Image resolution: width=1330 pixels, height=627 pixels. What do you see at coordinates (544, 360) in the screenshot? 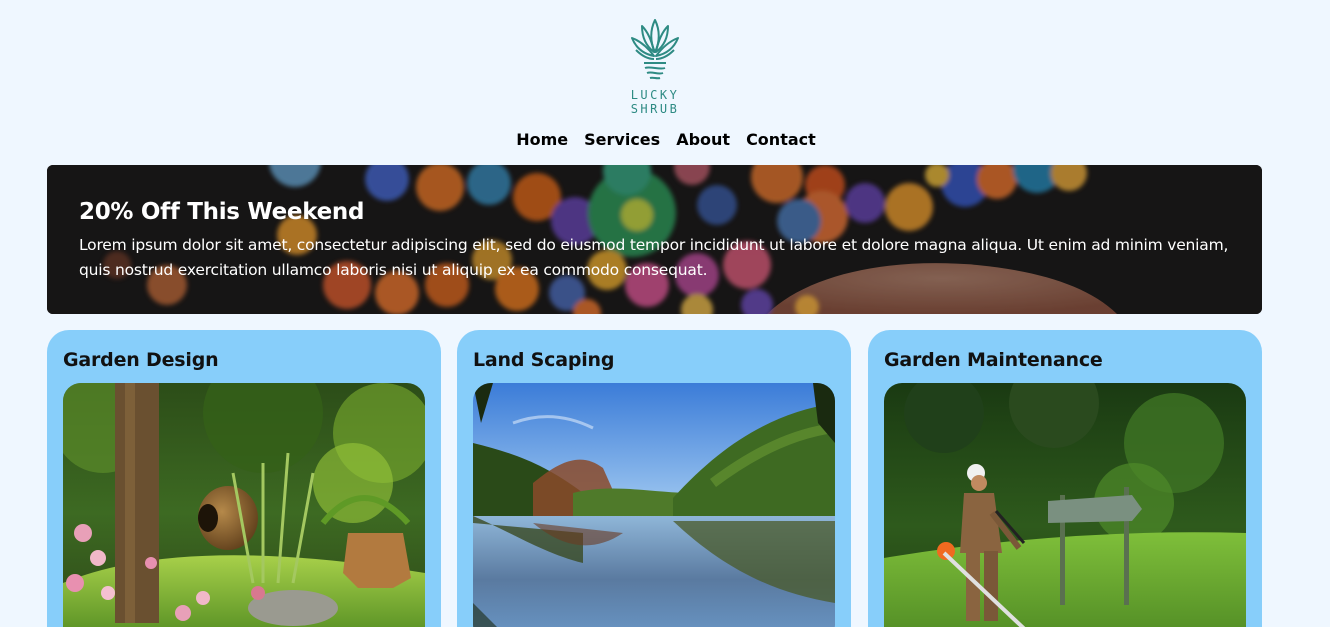
I see `service-card-title: Land Scaping` at bounding box center [544, 360].